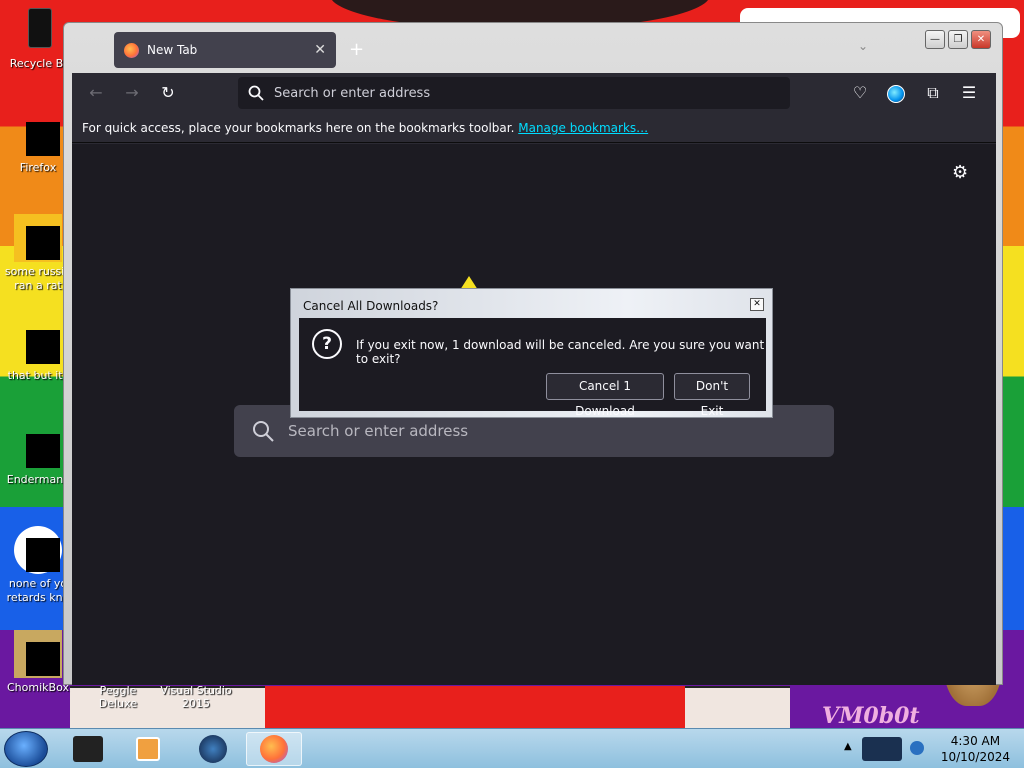 Image resolution: width=1024 pixels, height=768 pixels. I want to click on taskbar: ▲ 4:30 AM 10/10/2024, so click(512, 748).